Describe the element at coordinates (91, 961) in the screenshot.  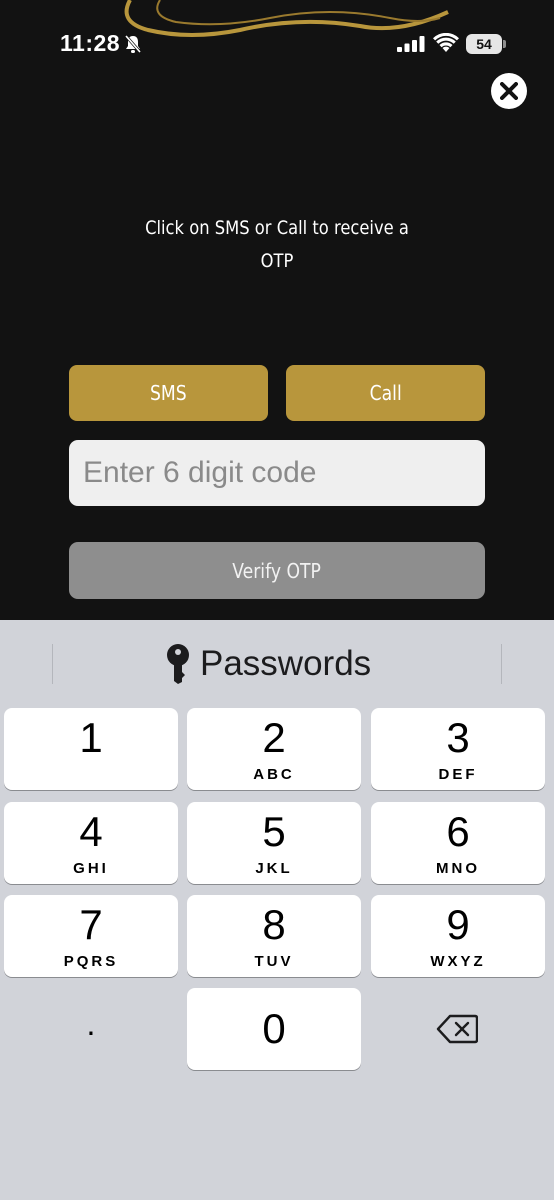
I see `key-letters: PQRS` at that location.